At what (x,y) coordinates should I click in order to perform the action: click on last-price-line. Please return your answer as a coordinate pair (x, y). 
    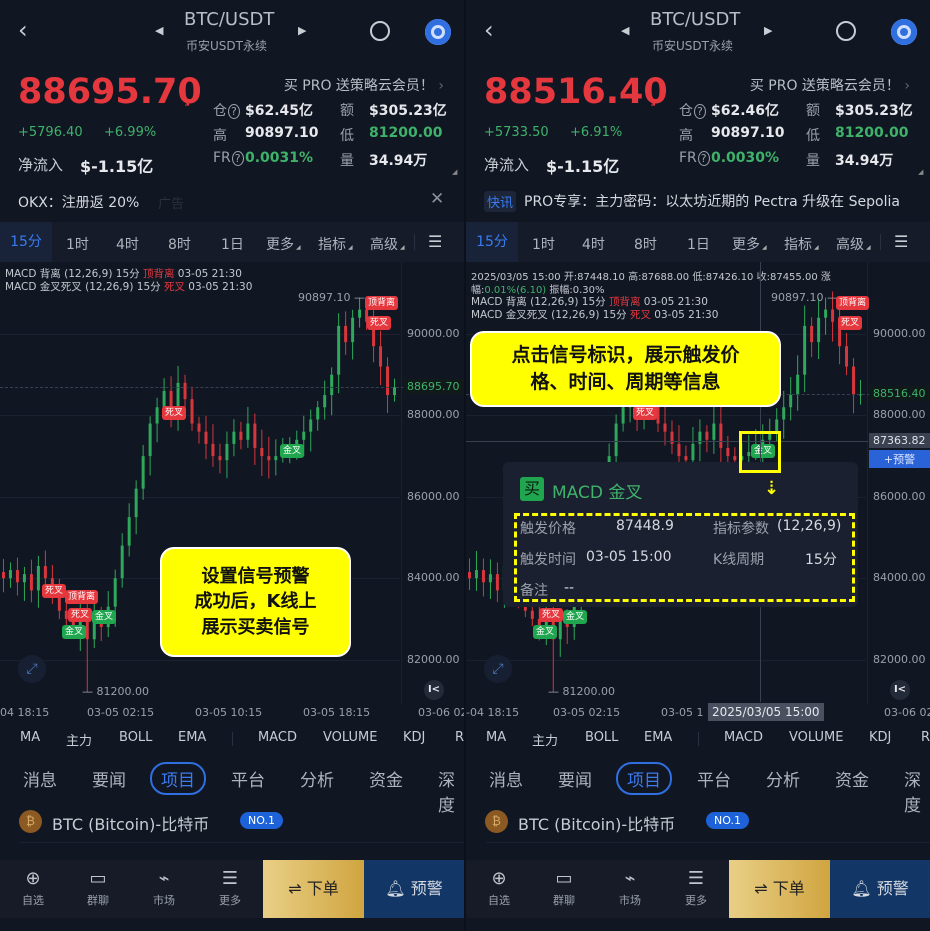
    Looking at the image, I should click on (232, 387).